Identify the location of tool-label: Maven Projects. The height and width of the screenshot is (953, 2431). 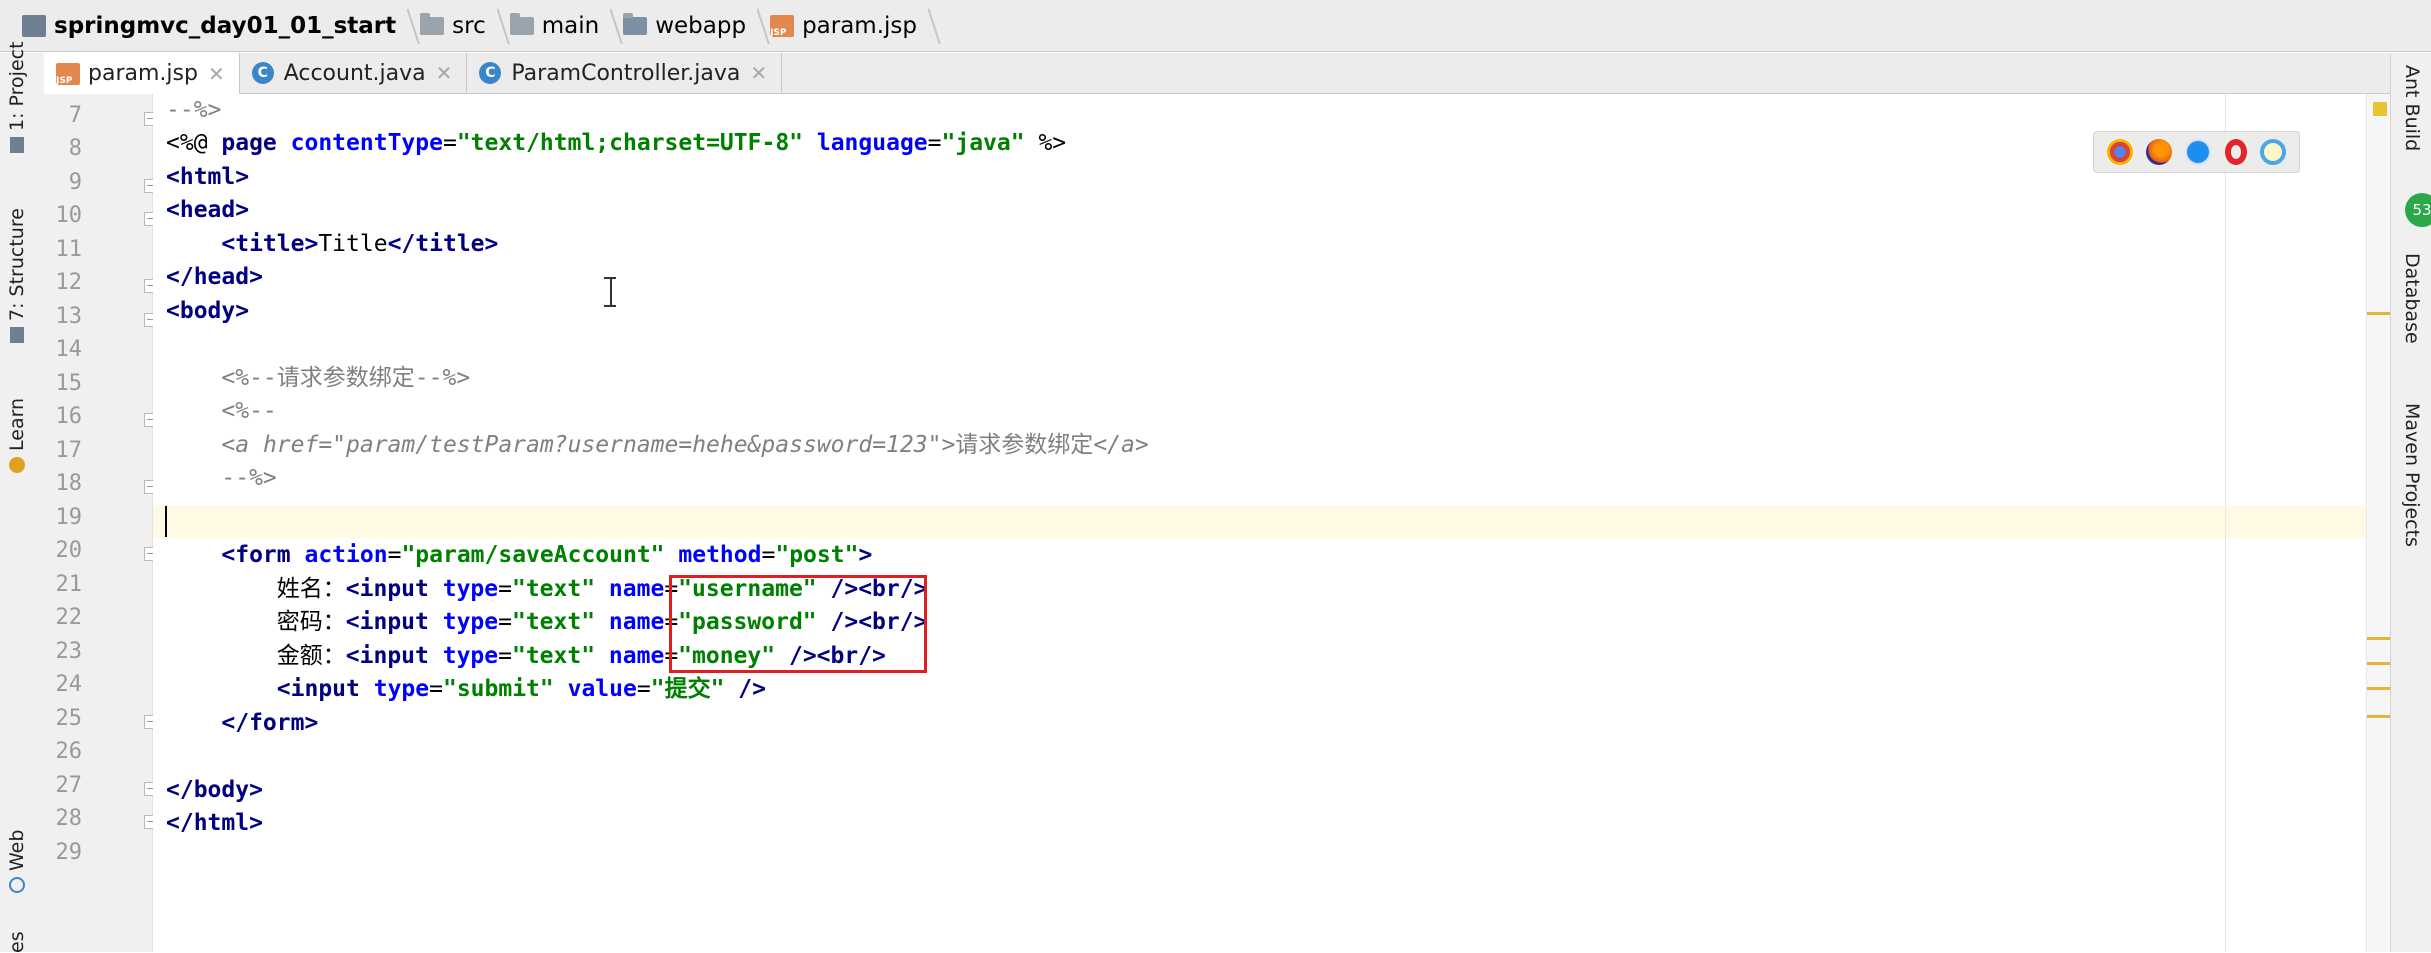
(2412, 475).